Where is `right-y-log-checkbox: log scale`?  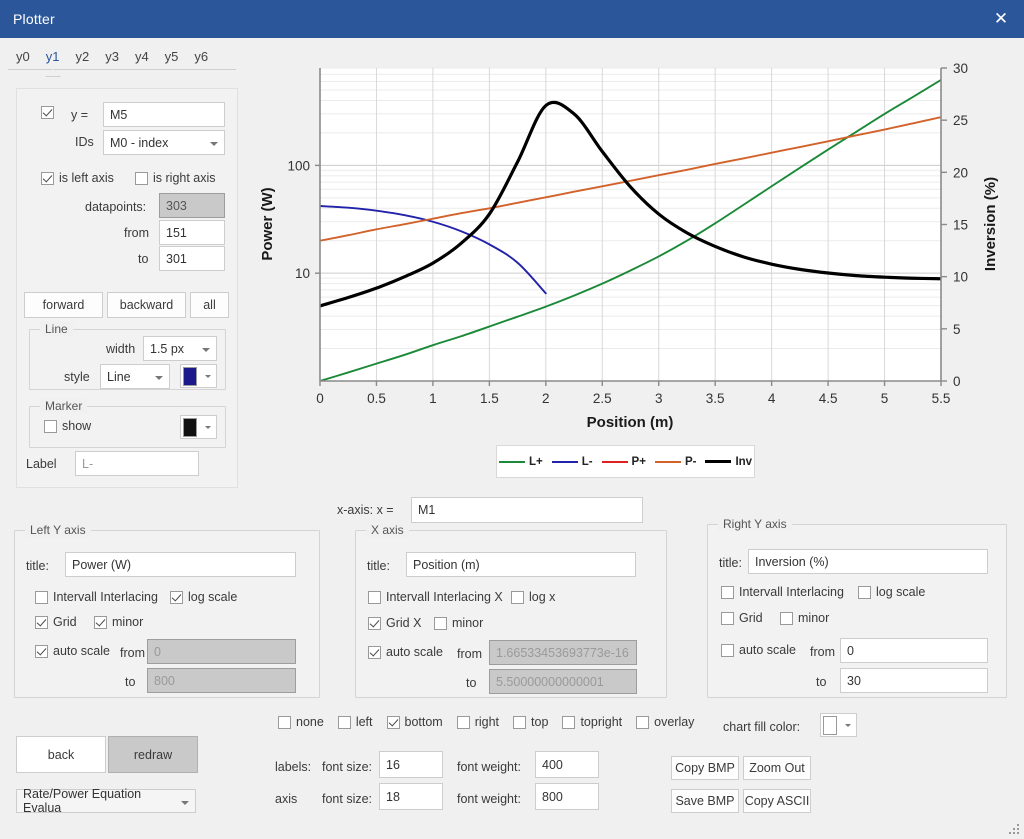 right-y-log-checkbox: log scale is located at coordinates (891, 592).